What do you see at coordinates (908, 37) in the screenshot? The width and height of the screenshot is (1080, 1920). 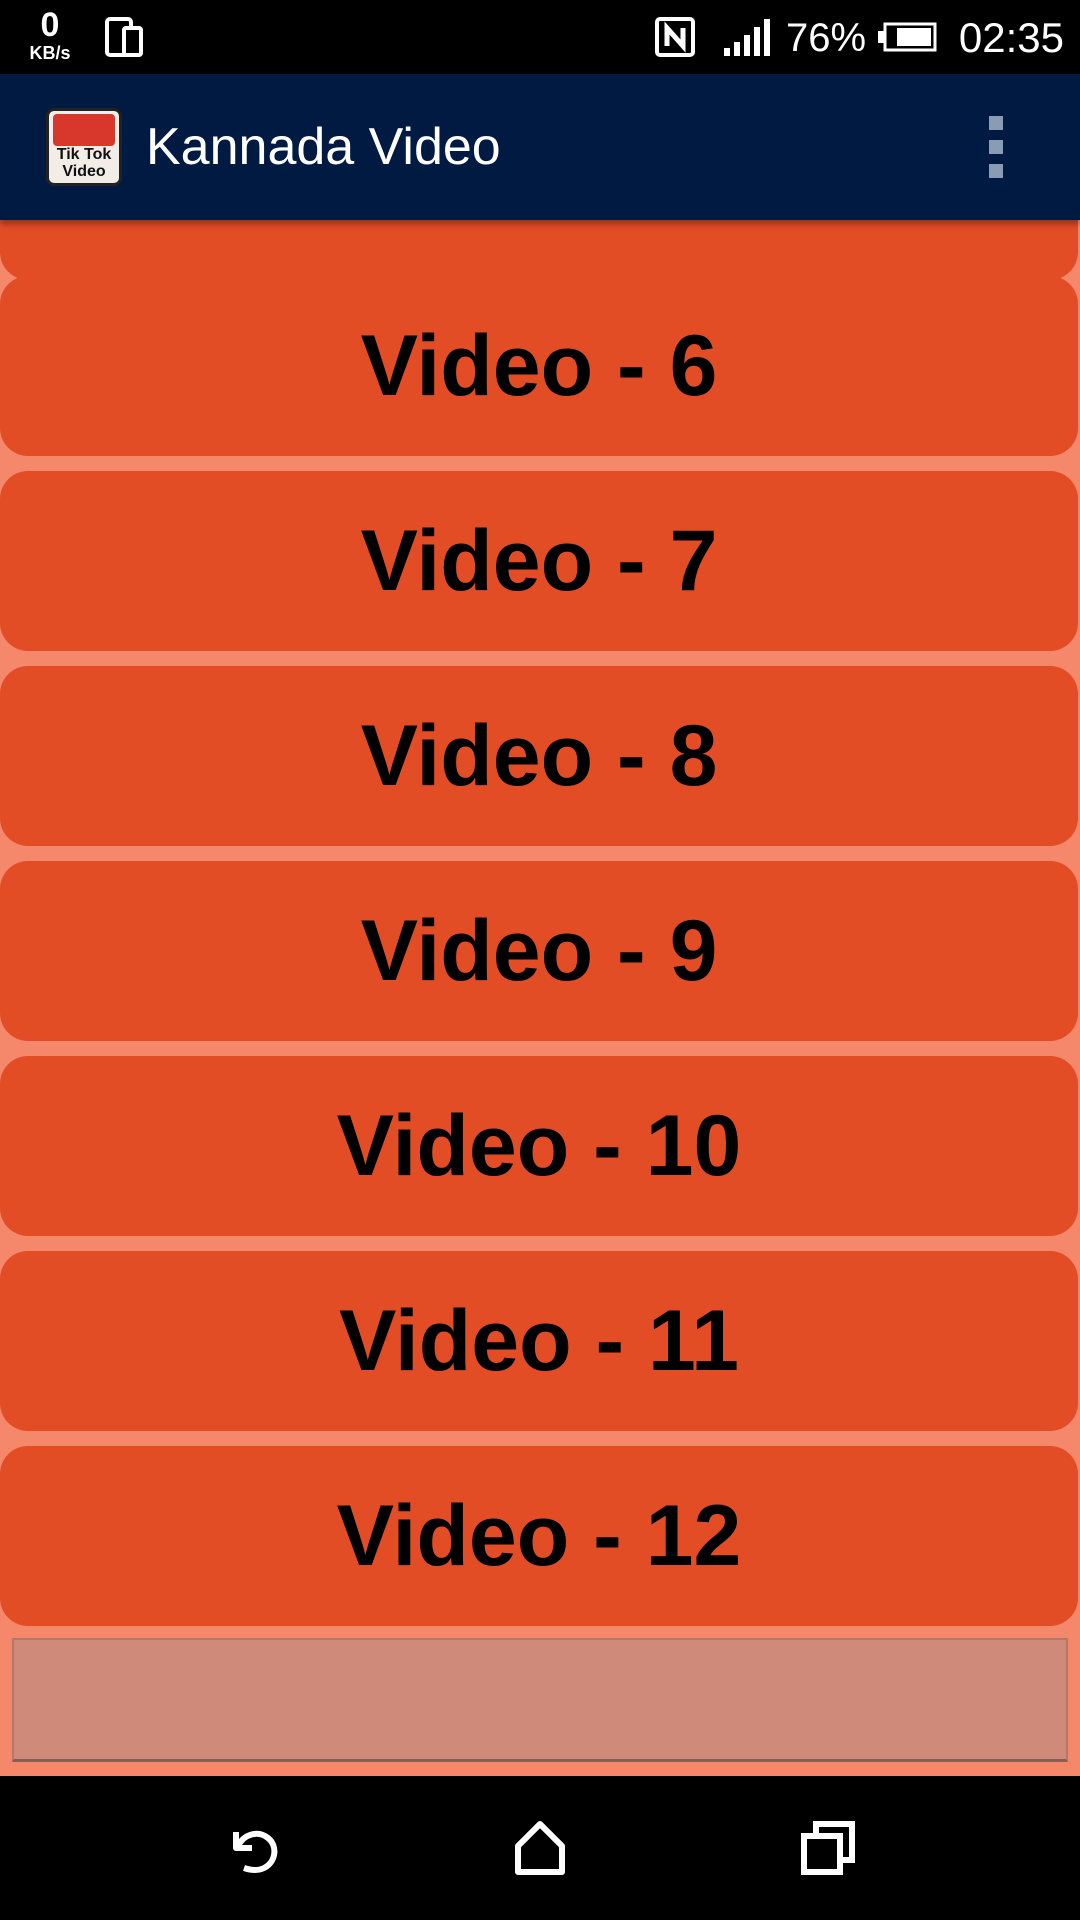 I see `battery-icon` at bounding box center [908, 37].